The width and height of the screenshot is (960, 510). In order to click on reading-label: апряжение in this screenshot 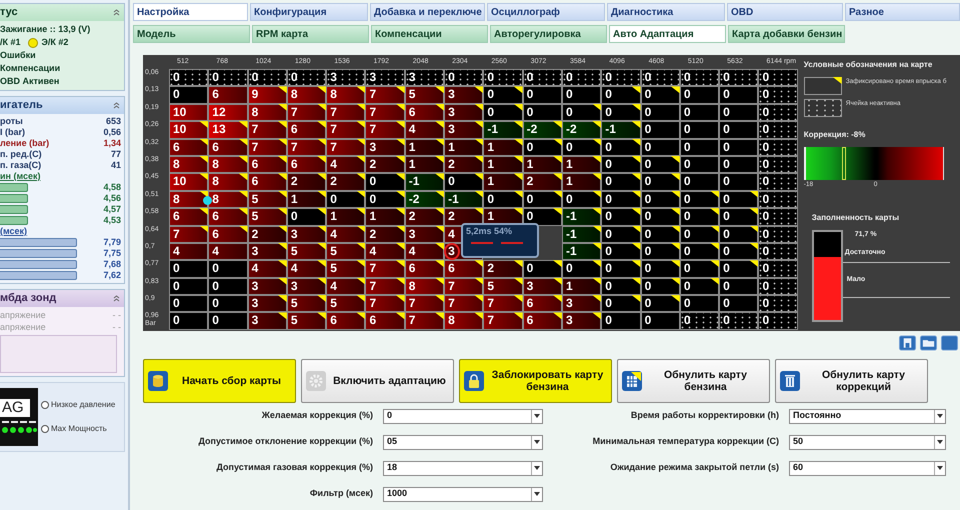, I will do `click(23, 327)`.